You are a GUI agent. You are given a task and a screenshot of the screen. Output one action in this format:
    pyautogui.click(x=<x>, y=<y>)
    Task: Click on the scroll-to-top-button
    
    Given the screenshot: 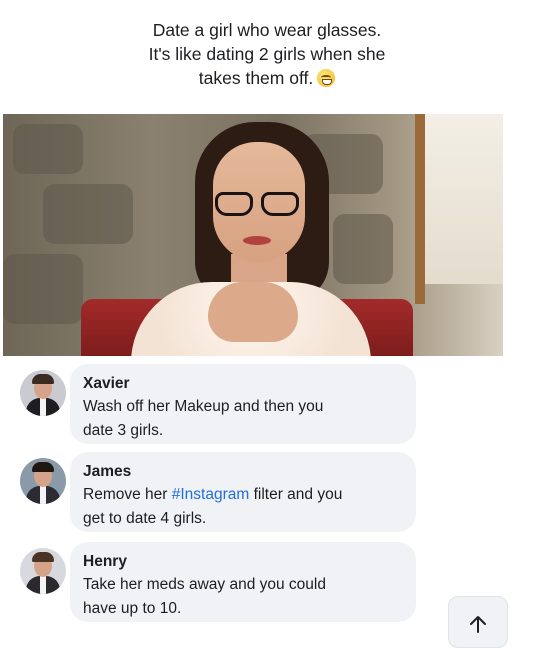 What is the action you would take?
    pyautogui.click(x=478, y=622)
    